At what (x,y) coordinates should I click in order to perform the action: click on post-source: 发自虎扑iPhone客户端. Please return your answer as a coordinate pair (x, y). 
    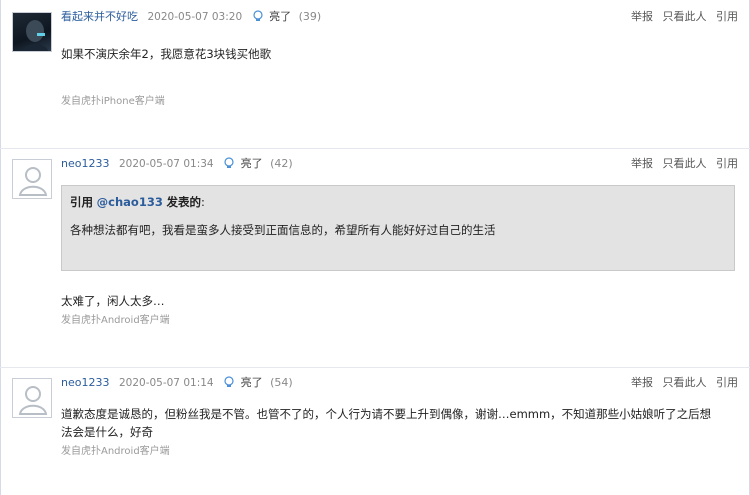
    Looking at the image, I should click on (113, 101).